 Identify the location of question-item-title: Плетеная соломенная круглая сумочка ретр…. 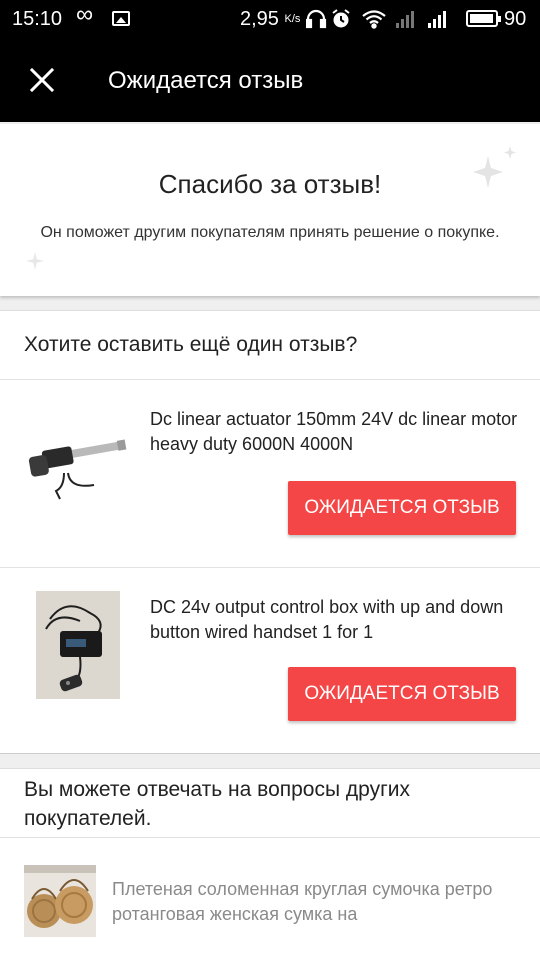
(317, 902).